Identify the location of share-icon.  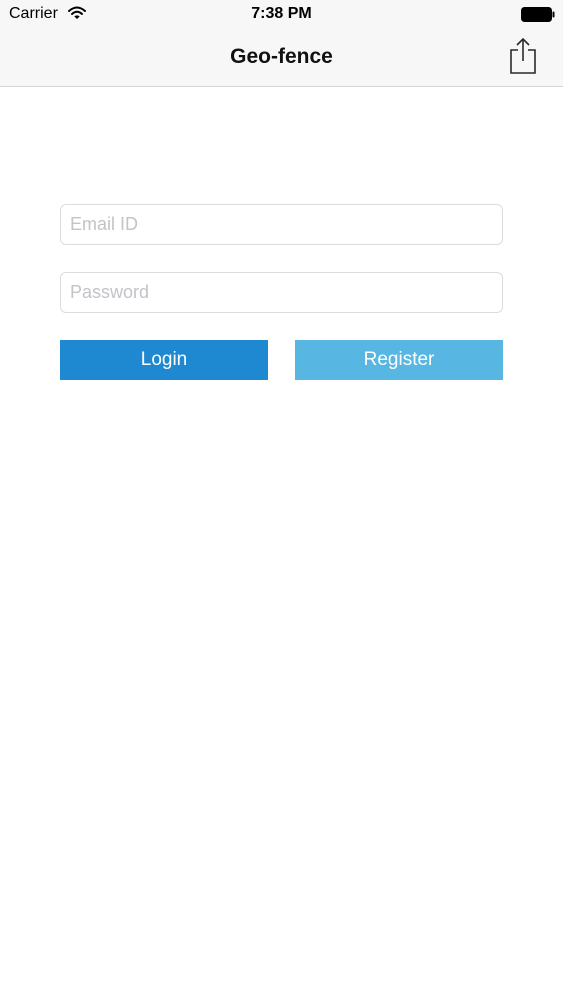
(523, 56).